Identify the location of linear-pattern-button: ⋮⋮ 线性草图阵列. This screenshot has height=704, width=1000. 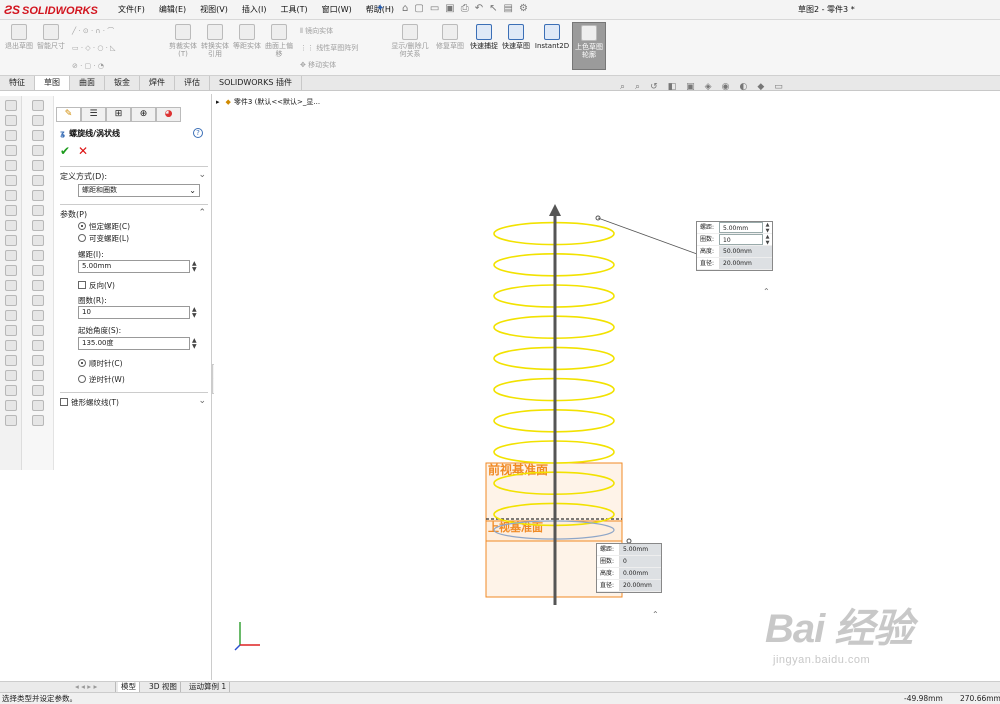
(329, 48).